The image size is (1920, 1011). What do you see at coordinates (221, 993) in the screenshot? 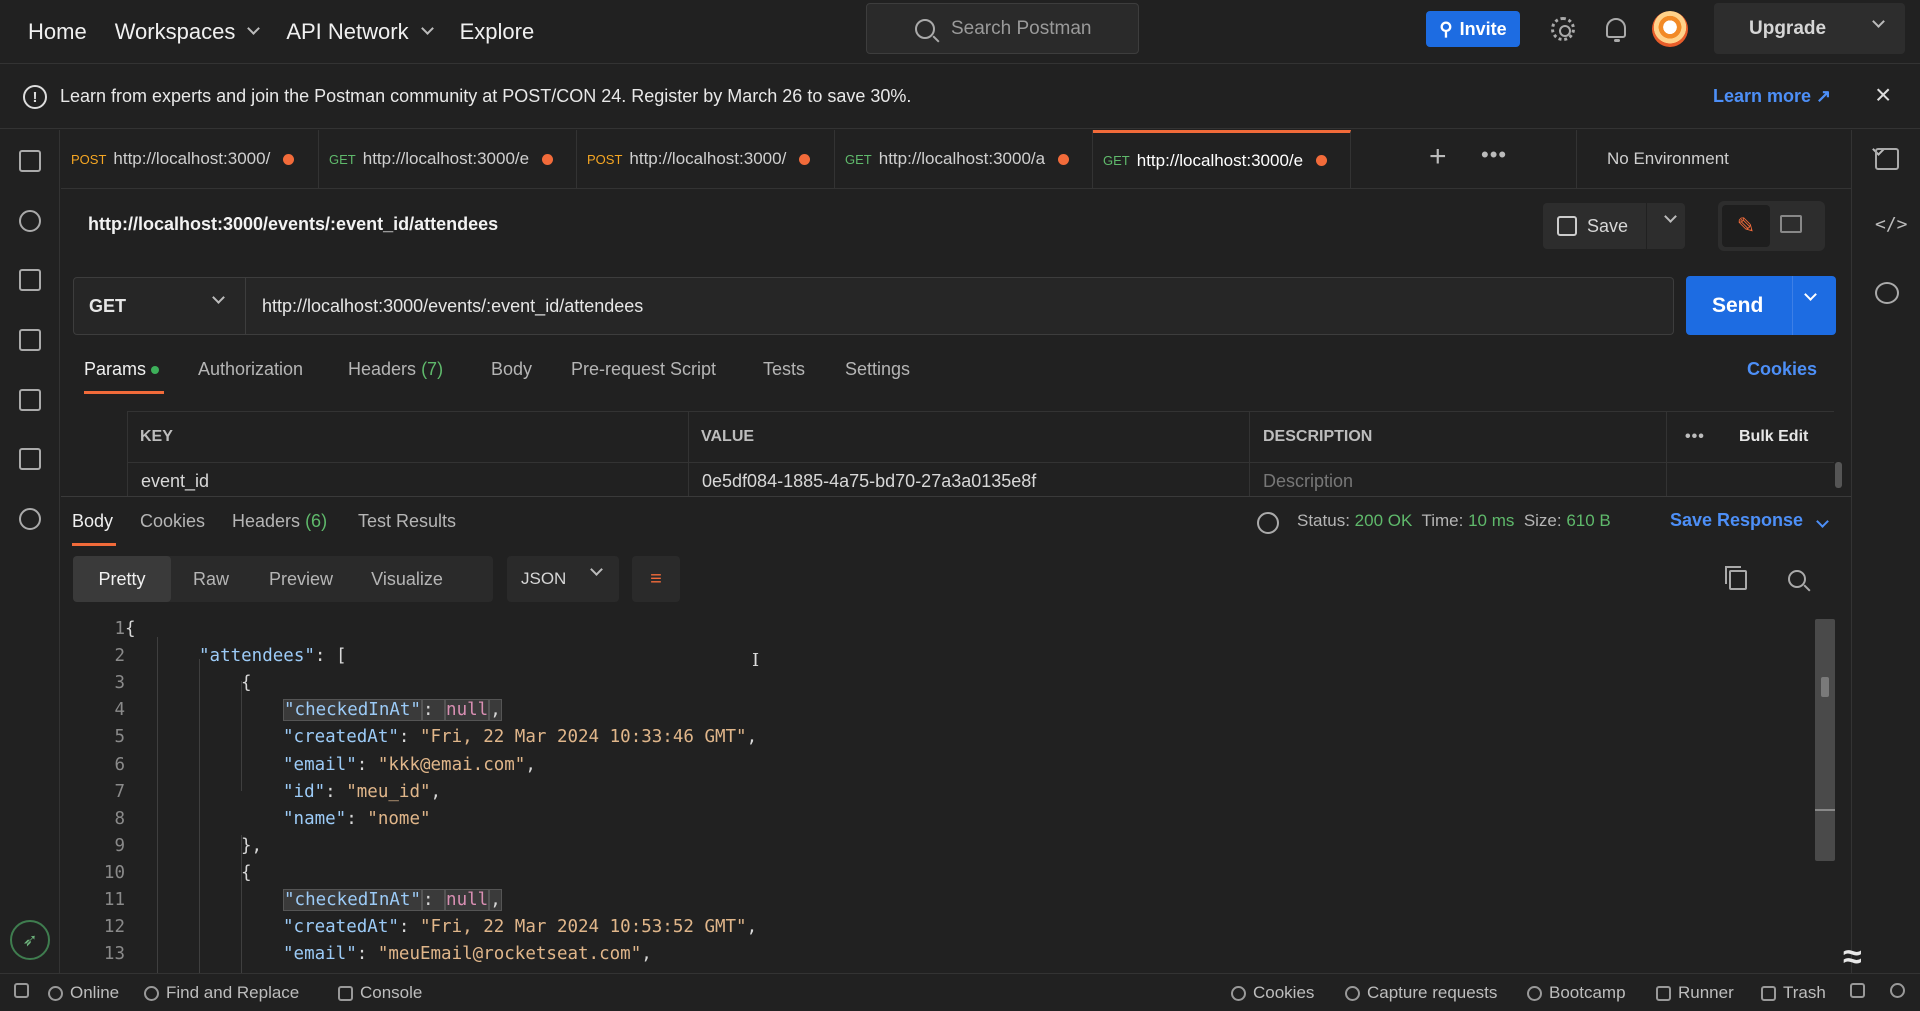
I see `find-replace-button: Find and Replace` at bounding box center [221, 993].